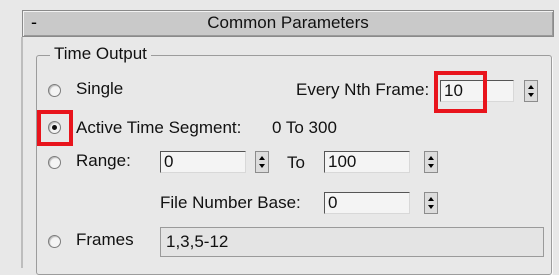  Describe the element at coordinates (296, 162) in the screenshot. I see `range-to-label: To` at that location.